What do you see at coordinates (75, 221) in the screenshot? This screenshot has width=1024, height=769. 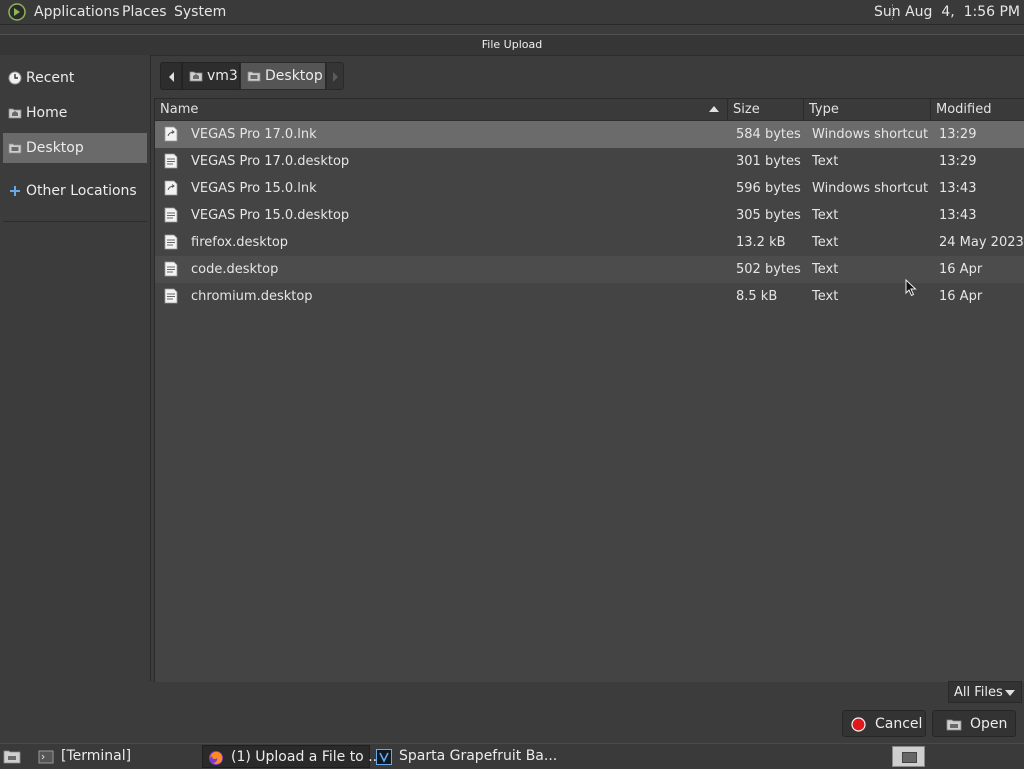 I see `sidebar-divider` at bounding box center [75, 221].